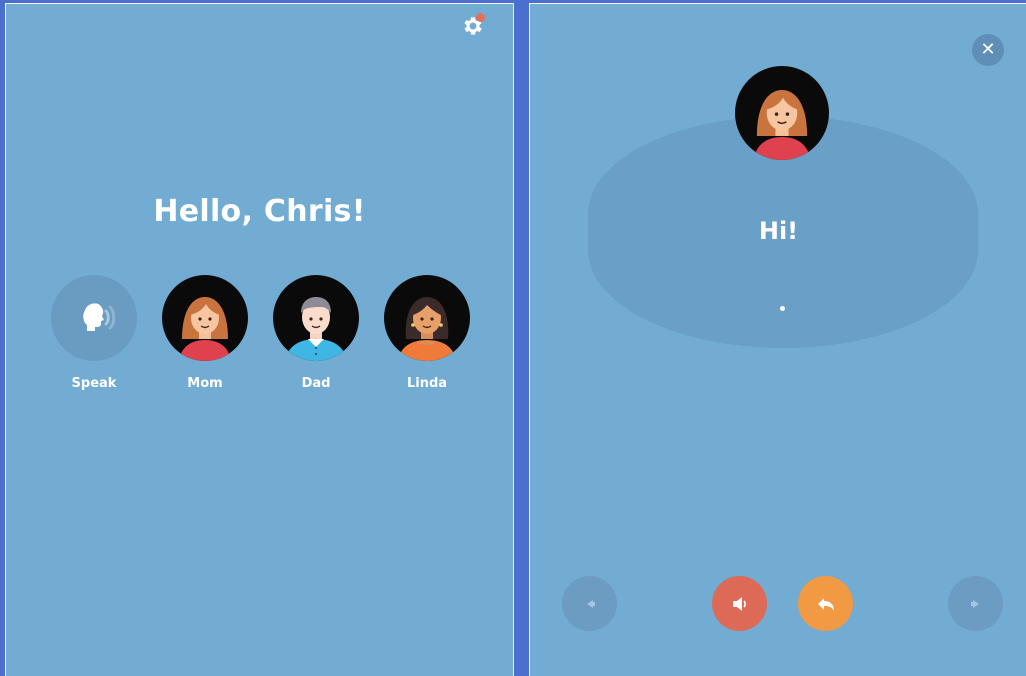  I want to click on reply-button, so click(825, 603).